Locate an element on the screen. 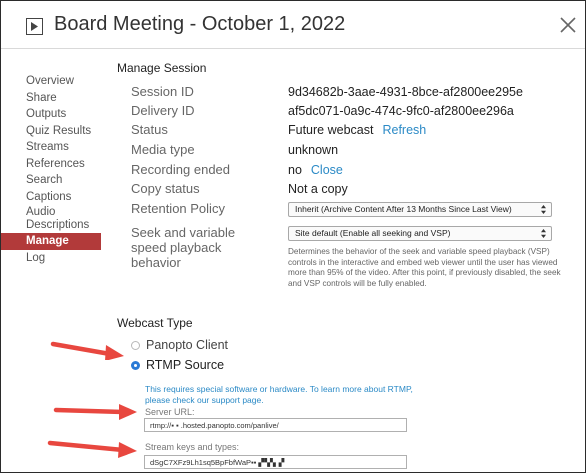 Image resolution: width=586 pixels, height=473 pixels. close-link: Close is located at coordinates (327, 170).